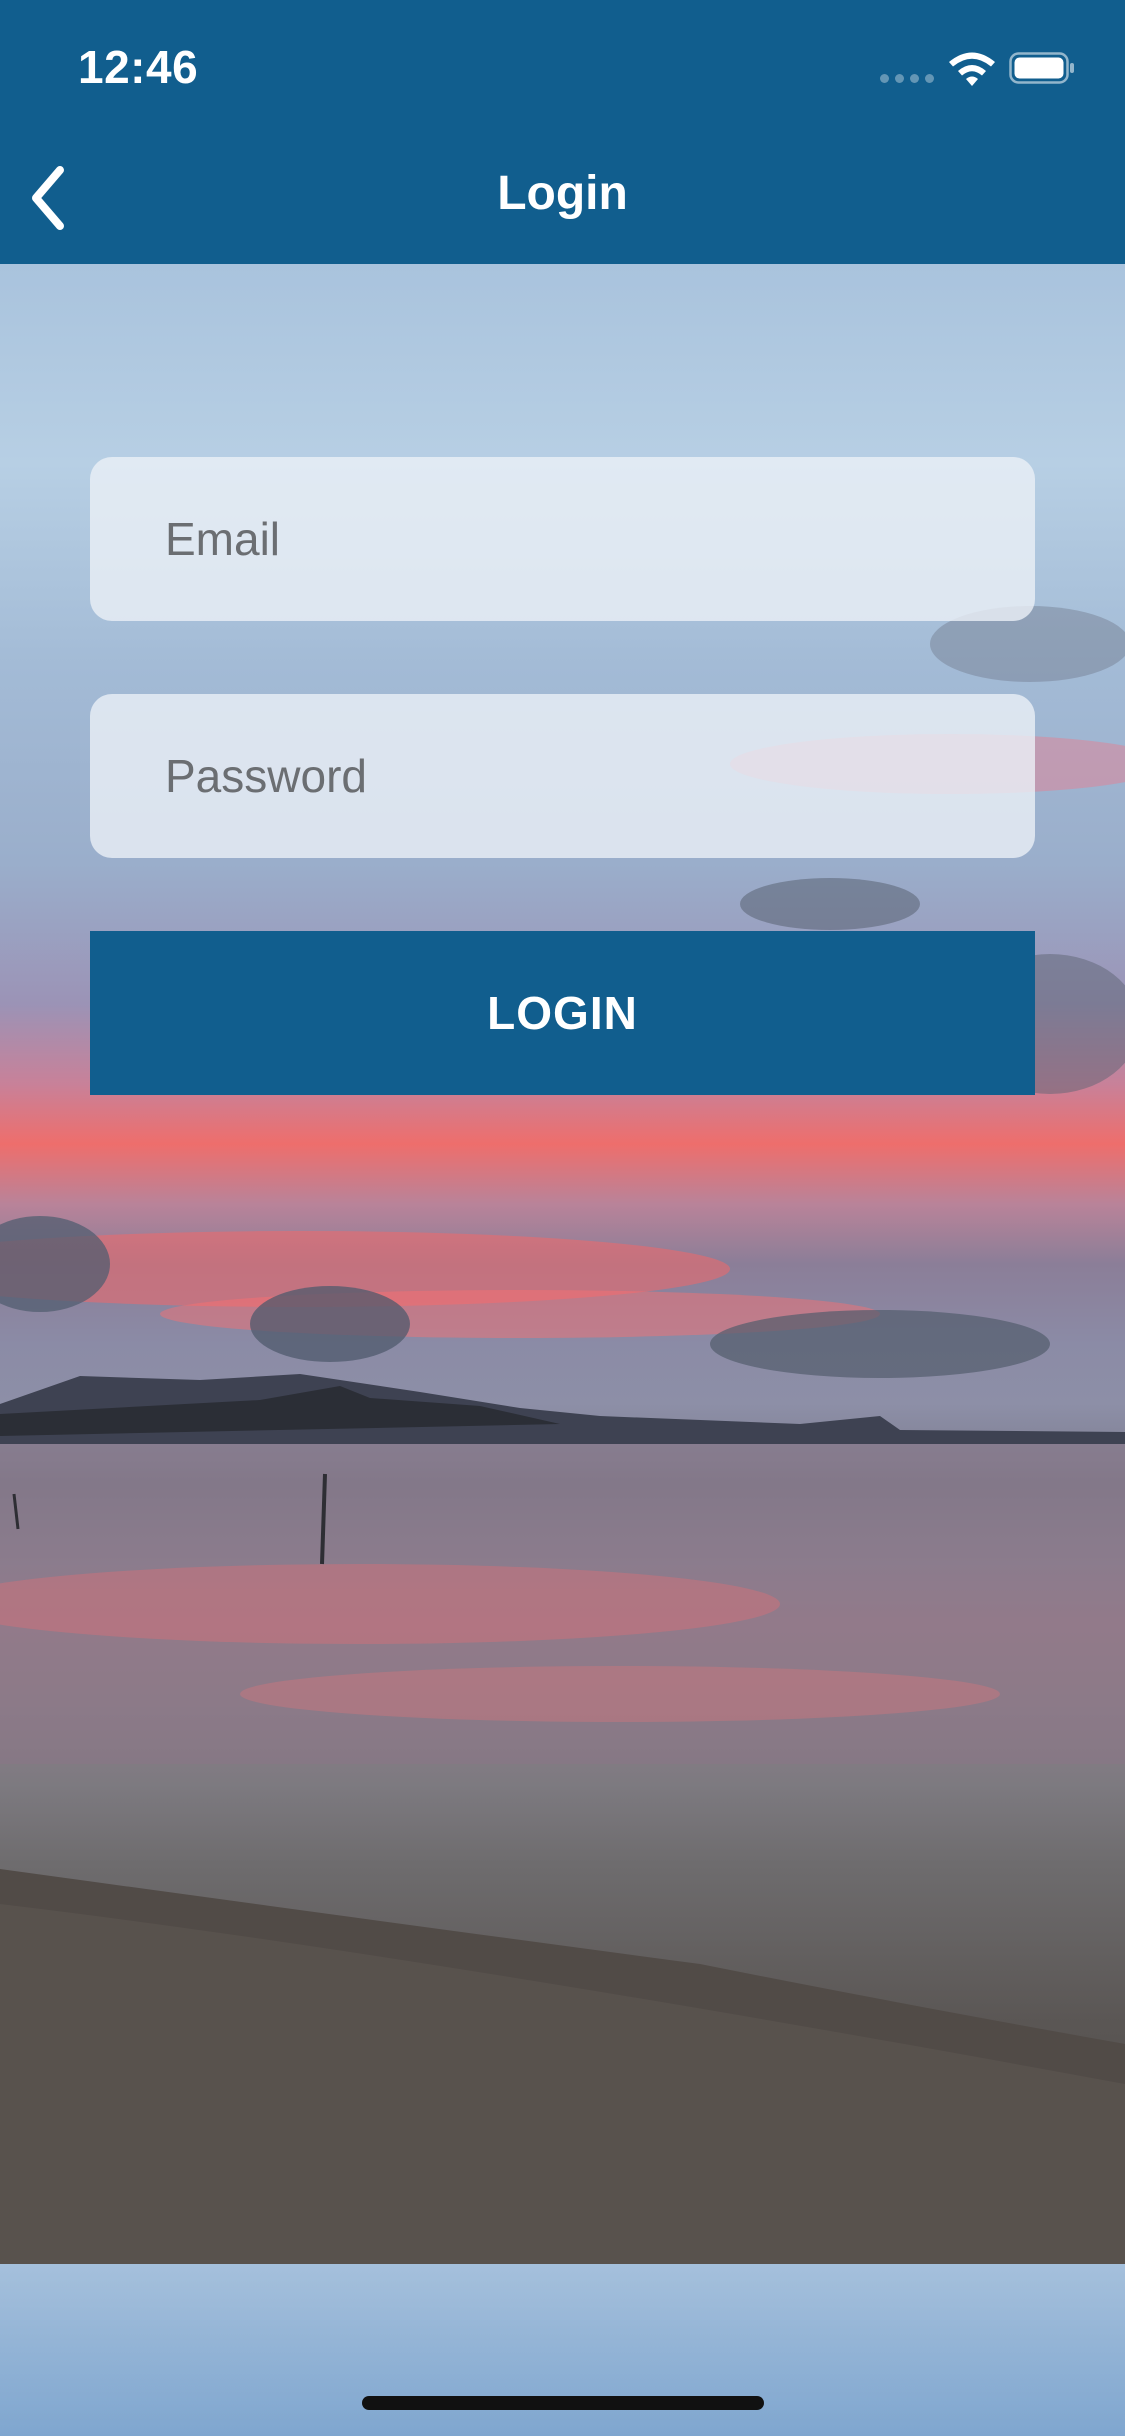 This screenshot has height=2436, width=1125. I want to click on password-field-container, so click(562, 776).